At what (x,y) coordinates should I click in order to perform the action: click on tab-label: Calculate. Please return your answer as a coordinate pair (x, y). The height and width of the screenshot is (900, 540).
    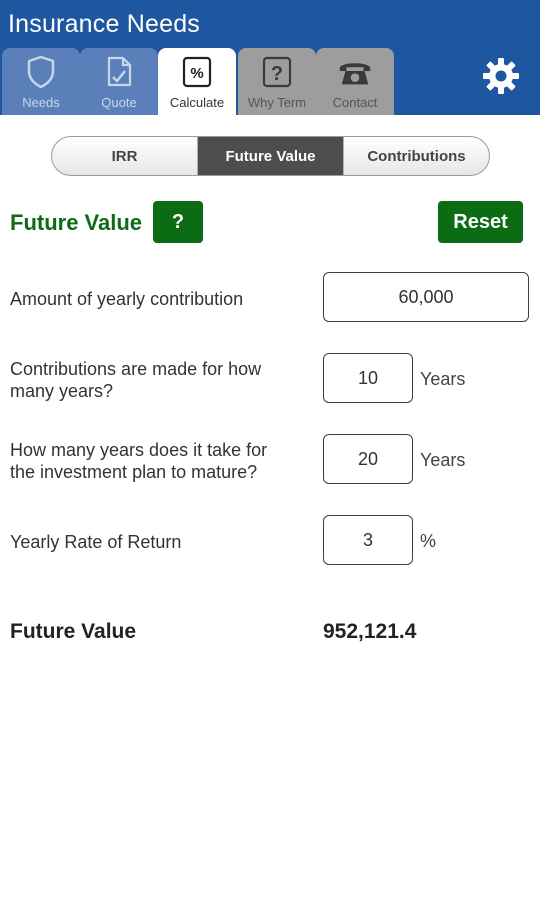
    Looking at the image, I should click on (197, 102).